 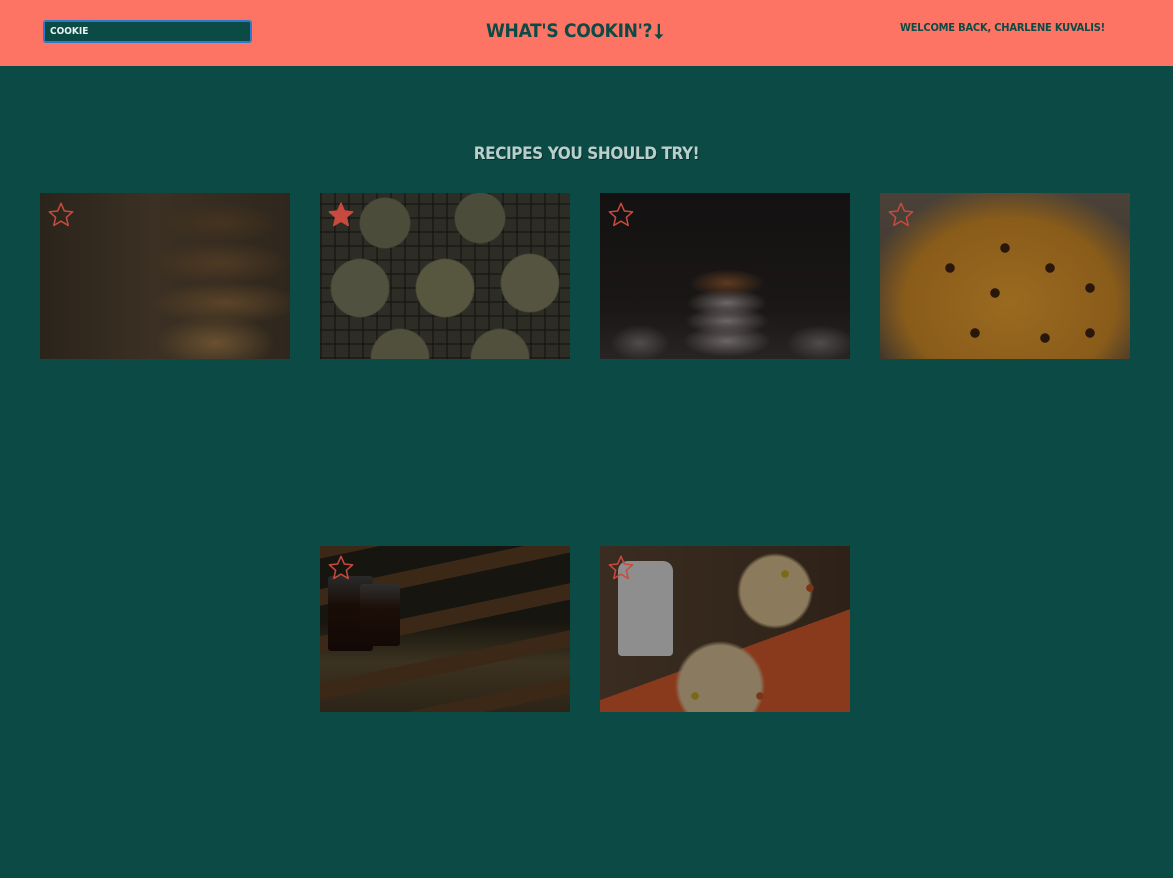 I want to click on app-title-dropdown: WHAT'S COOKIN'? ⭣, so click(x=575, y=31).